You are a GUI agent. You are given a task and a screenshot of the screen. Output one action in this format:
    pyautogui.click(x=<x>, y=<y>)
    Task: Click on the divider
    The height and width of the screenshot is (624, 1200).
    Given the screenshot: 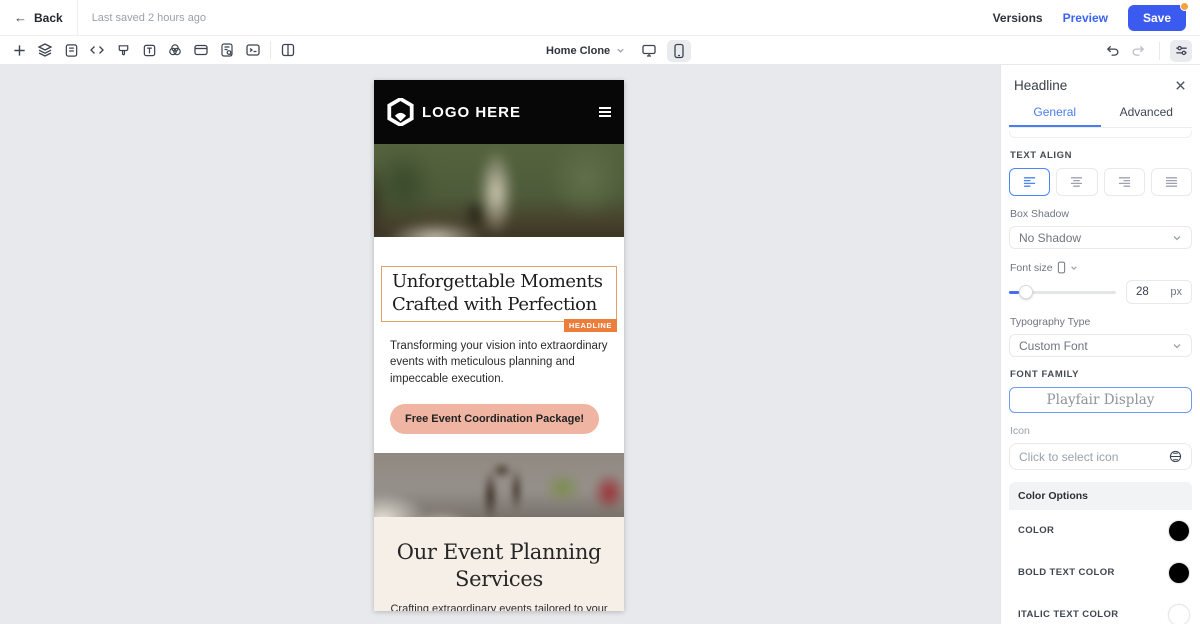 What is the action you would take?
    pyautogui.click(x=77, y=18)
    